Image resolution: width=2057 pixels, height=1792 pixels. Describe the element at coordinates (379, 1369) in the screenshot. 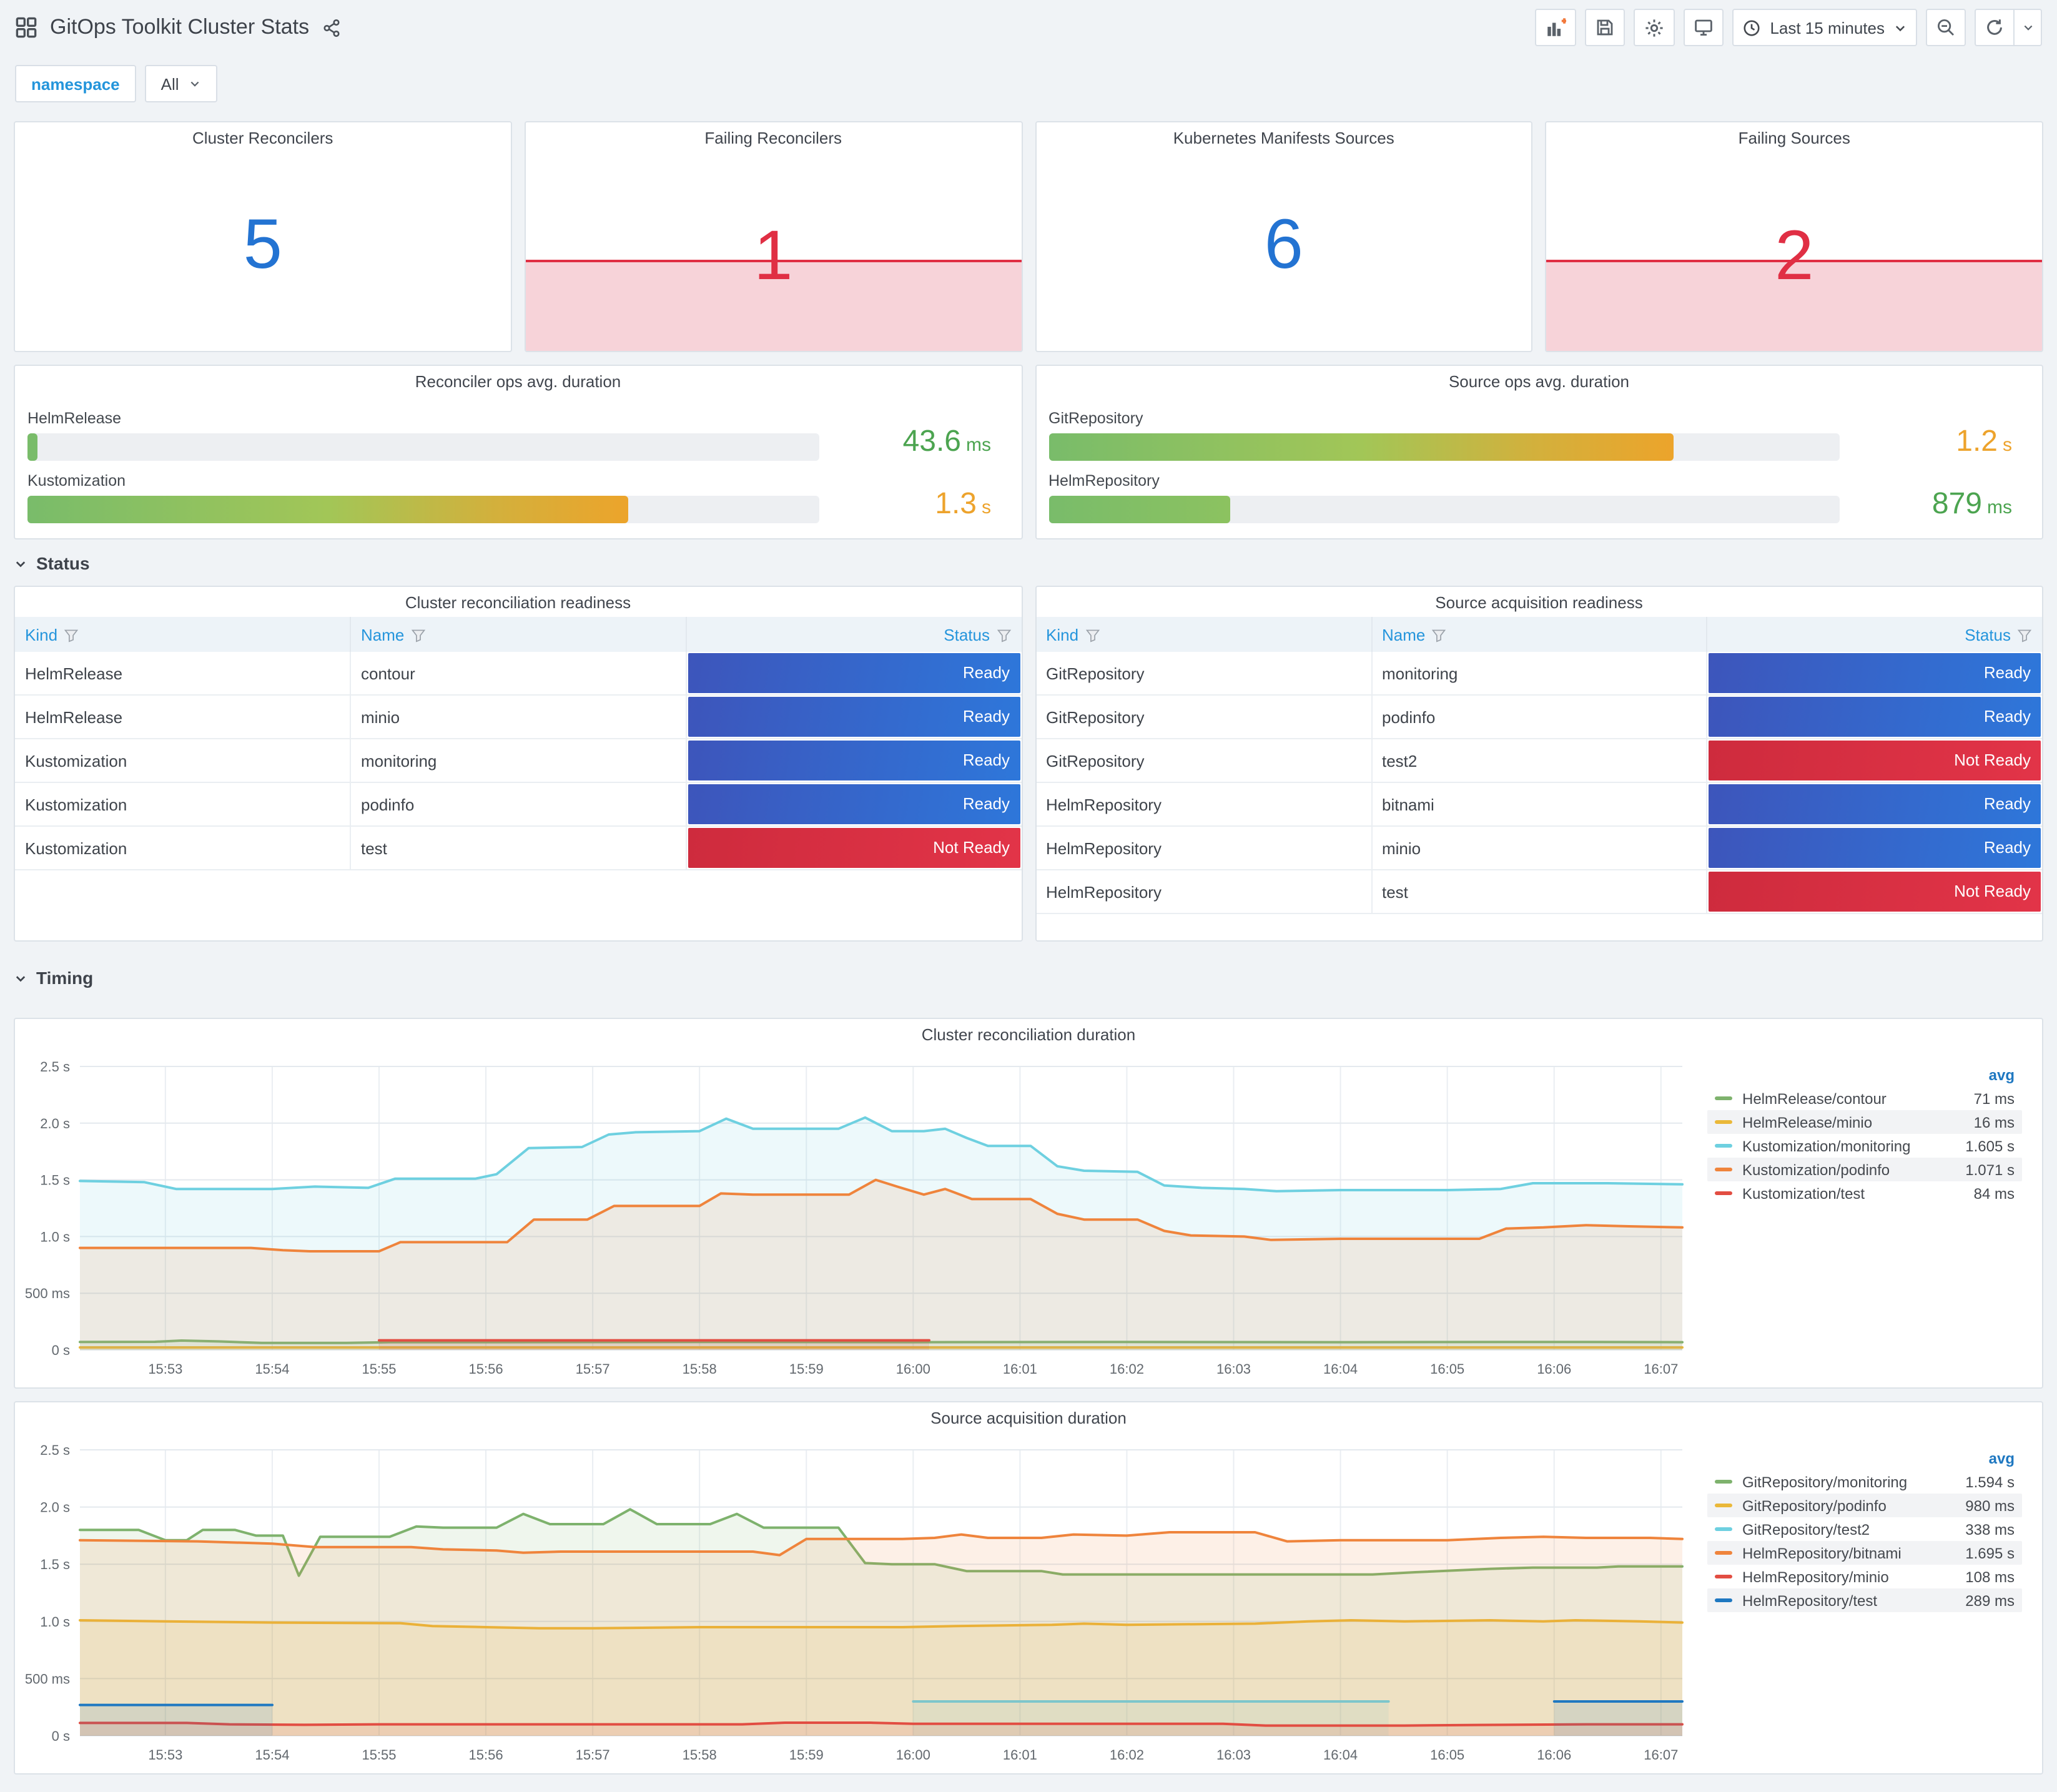

I see `svg-text: 15:55` at that location.